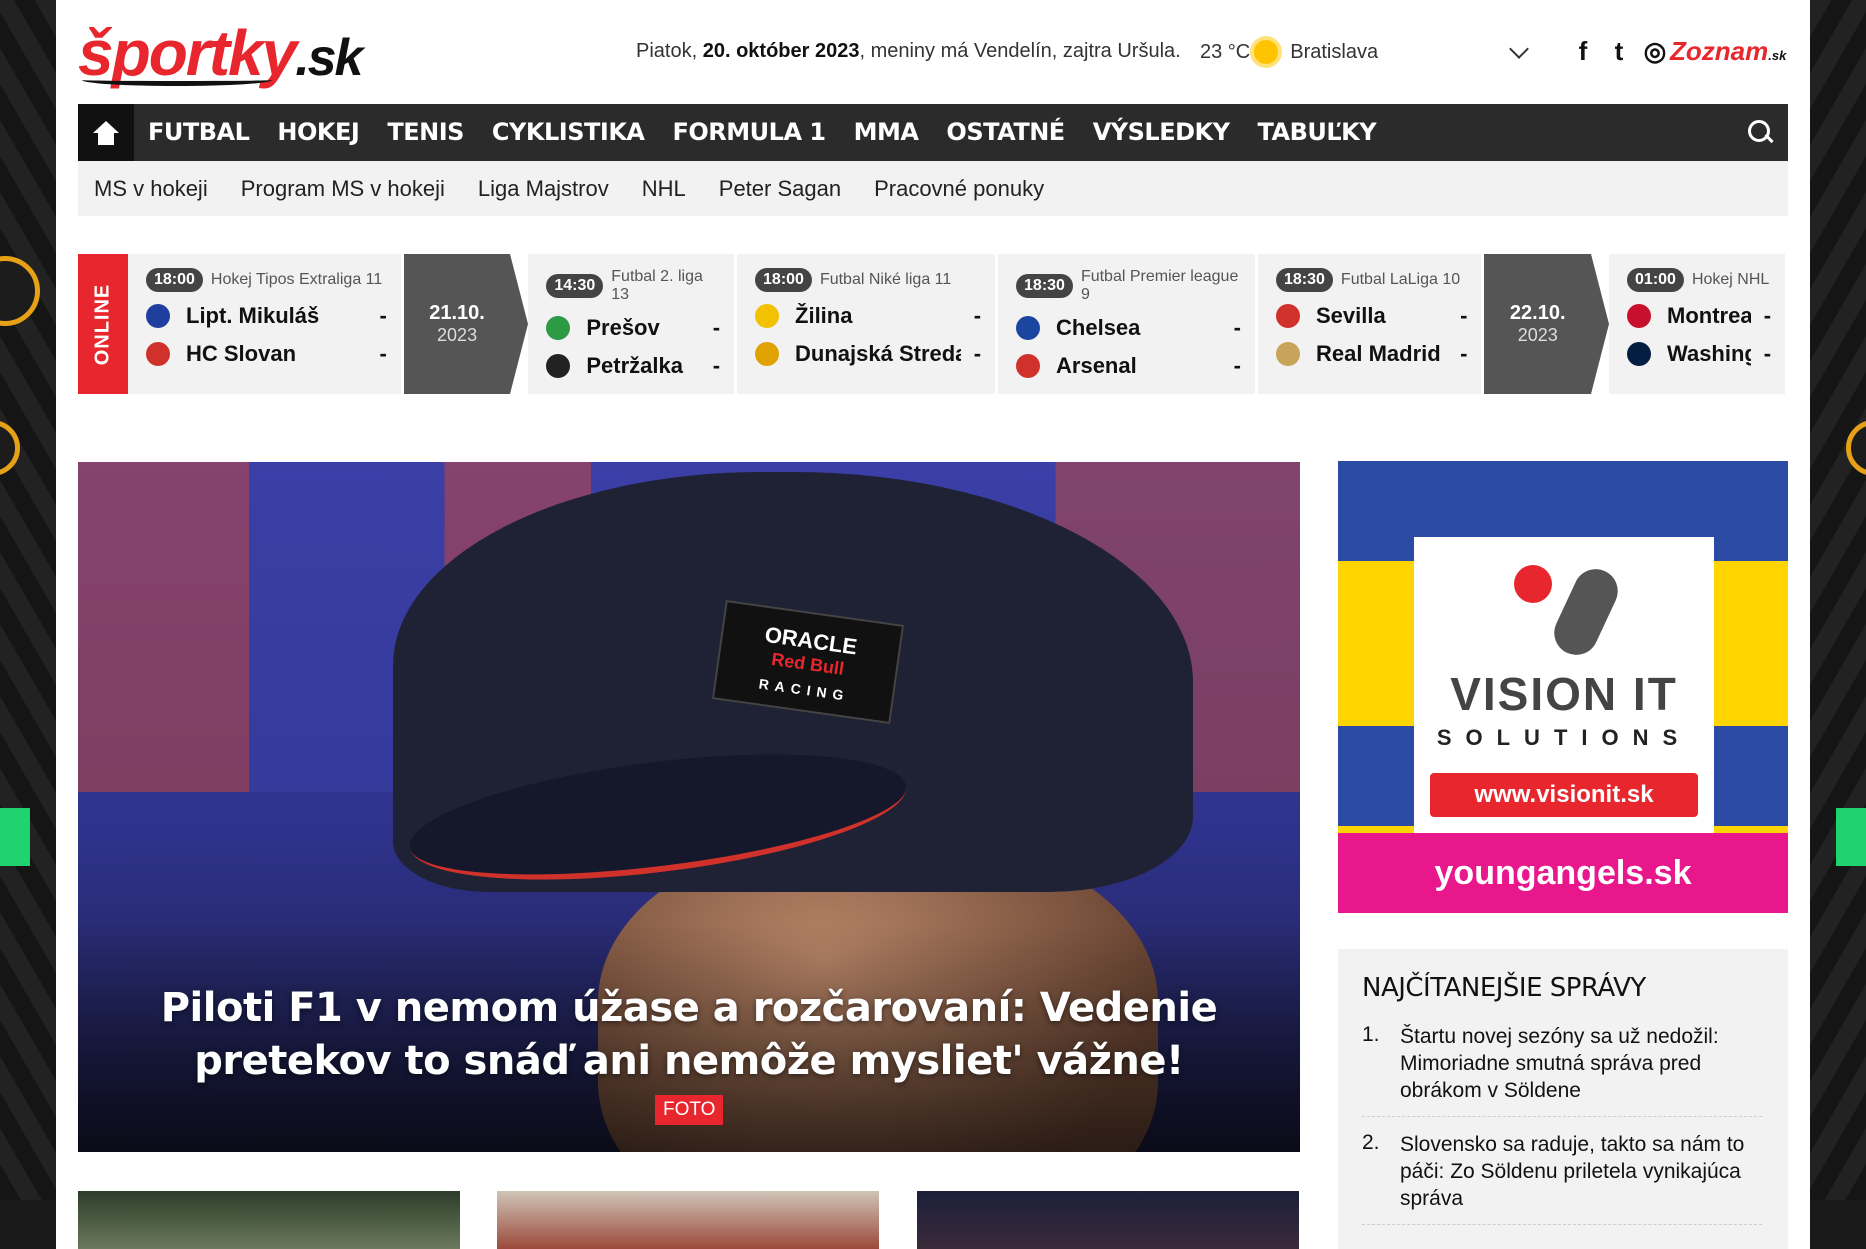 The height and width of the screenshot is (1249, 1866). What do you see at coordinates (633, 366) in the screenshot?
I see `team-row: Petržalka -` at bounding box center [633, 366].